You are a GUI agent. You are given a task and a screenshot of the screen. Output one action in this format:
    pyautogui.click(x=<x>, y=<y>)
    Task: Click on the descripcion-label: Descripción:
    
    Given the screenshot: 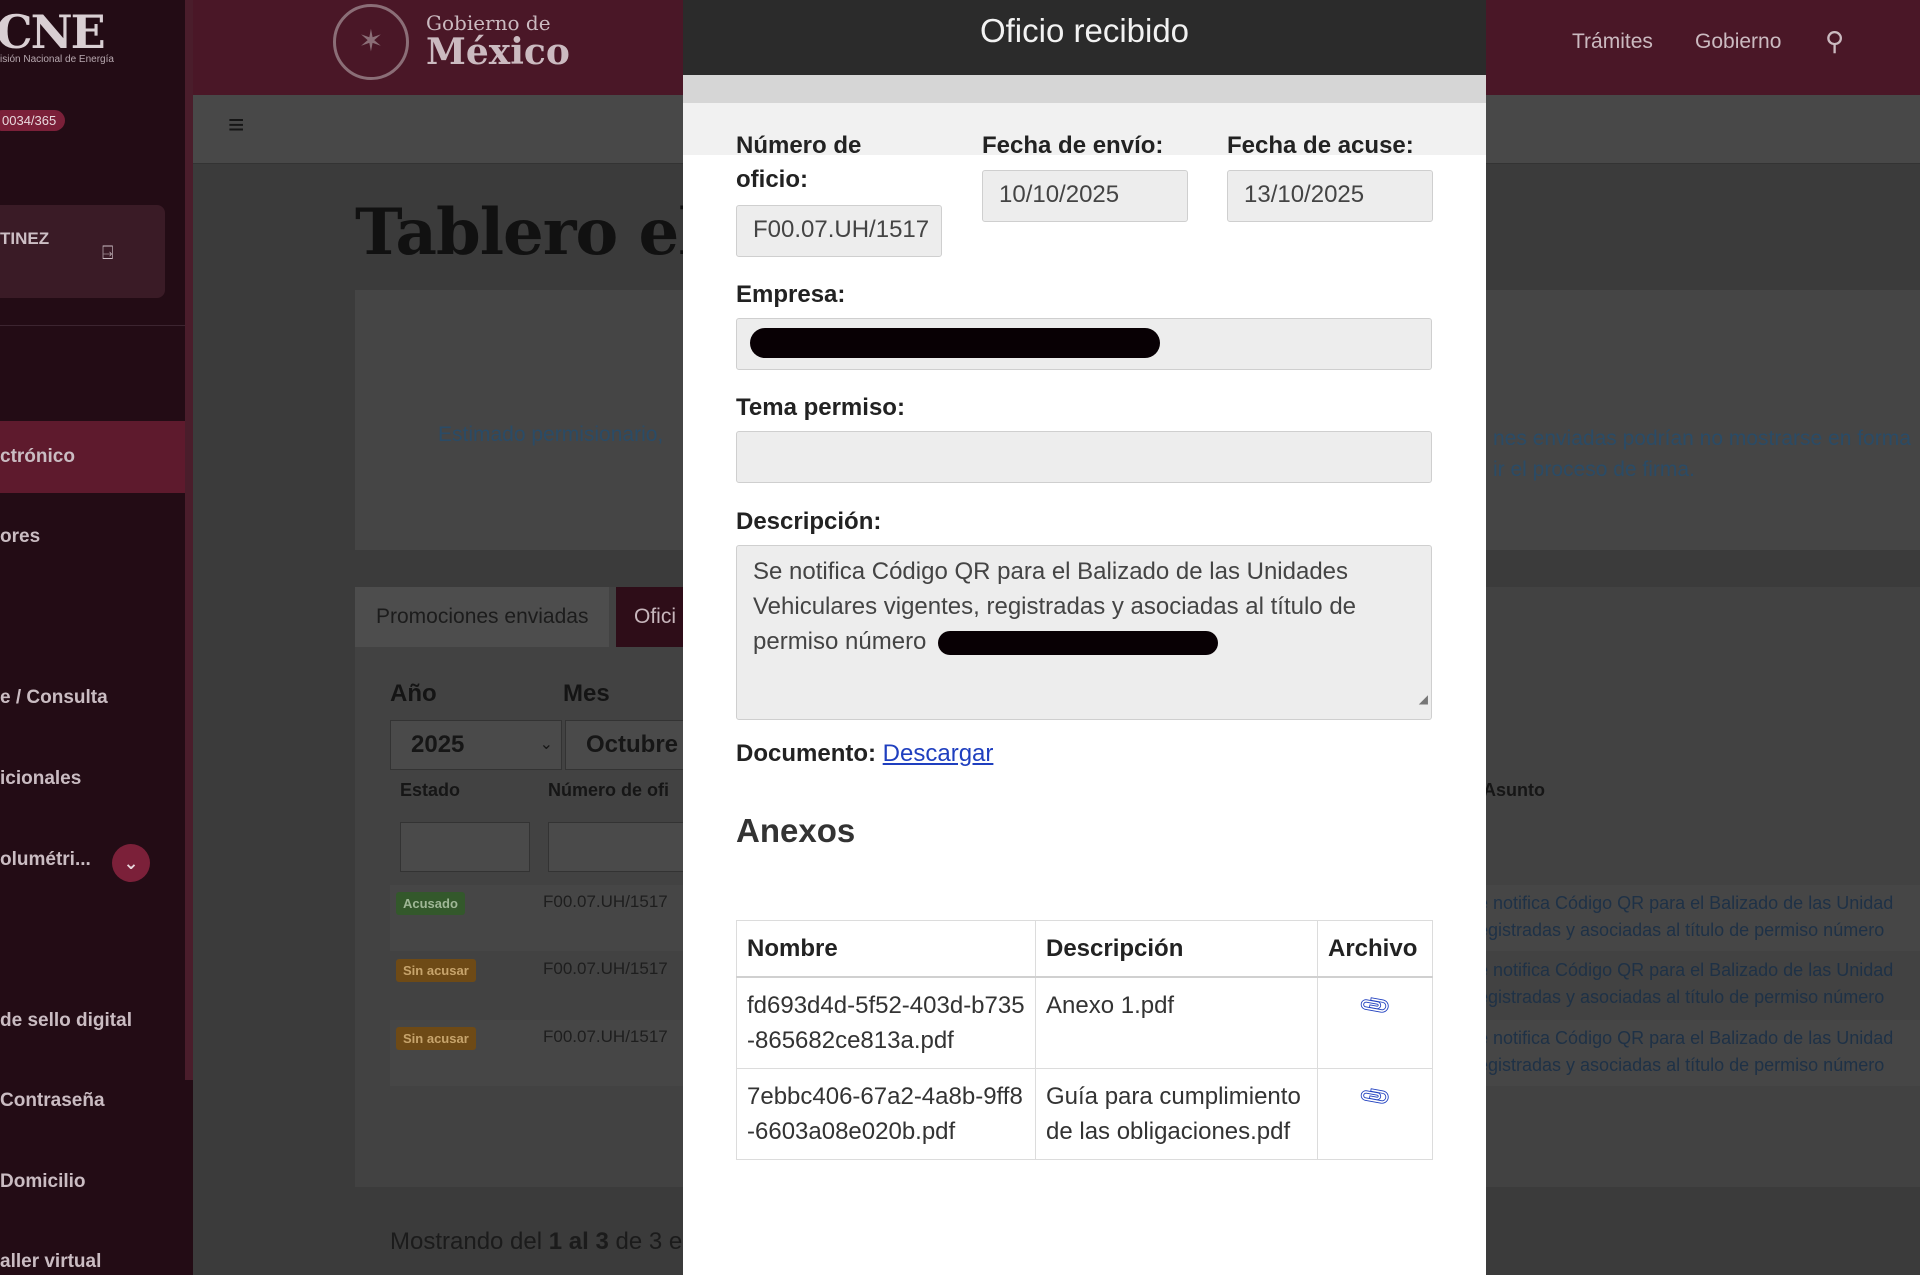 What is the action you would take?
    pyautogui.click(x=809, y=521)
    